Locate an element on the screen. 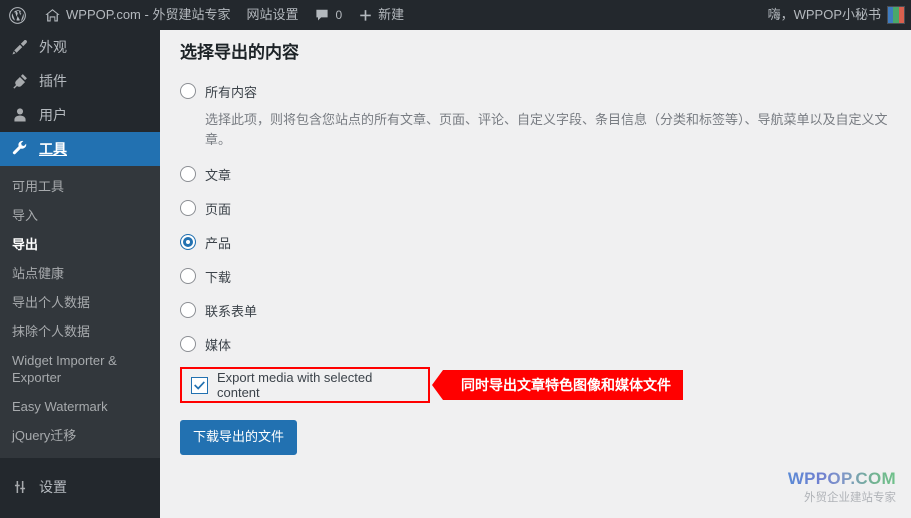 The height and width of the screenshot is (518, 911). sidebar-item-plugins: 插件 is located at coordinates (80, 81).